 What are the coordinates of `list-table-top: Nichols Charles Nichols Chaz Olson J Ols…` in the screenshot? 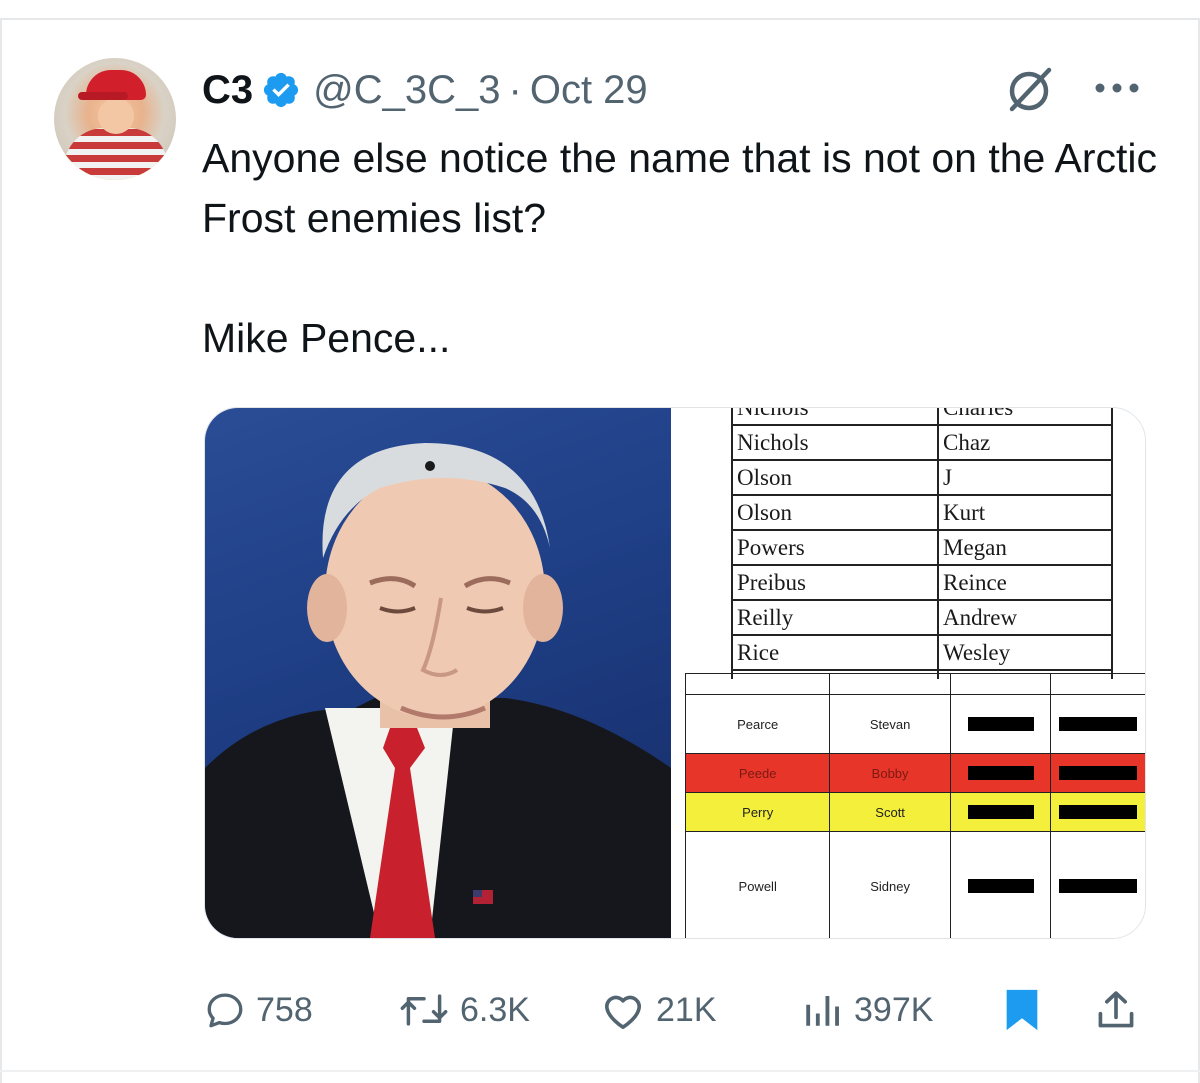 It's located at (922, 543).